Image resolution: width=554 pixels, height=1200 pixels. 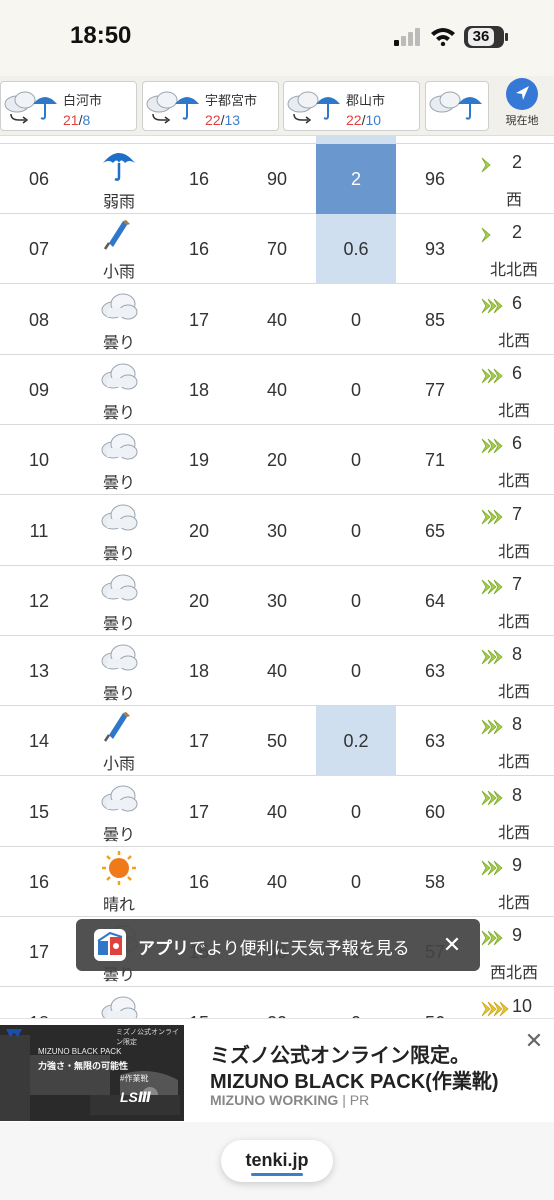 I want to click on precipitation-cell: 0.6, so click(x=356, y=249).